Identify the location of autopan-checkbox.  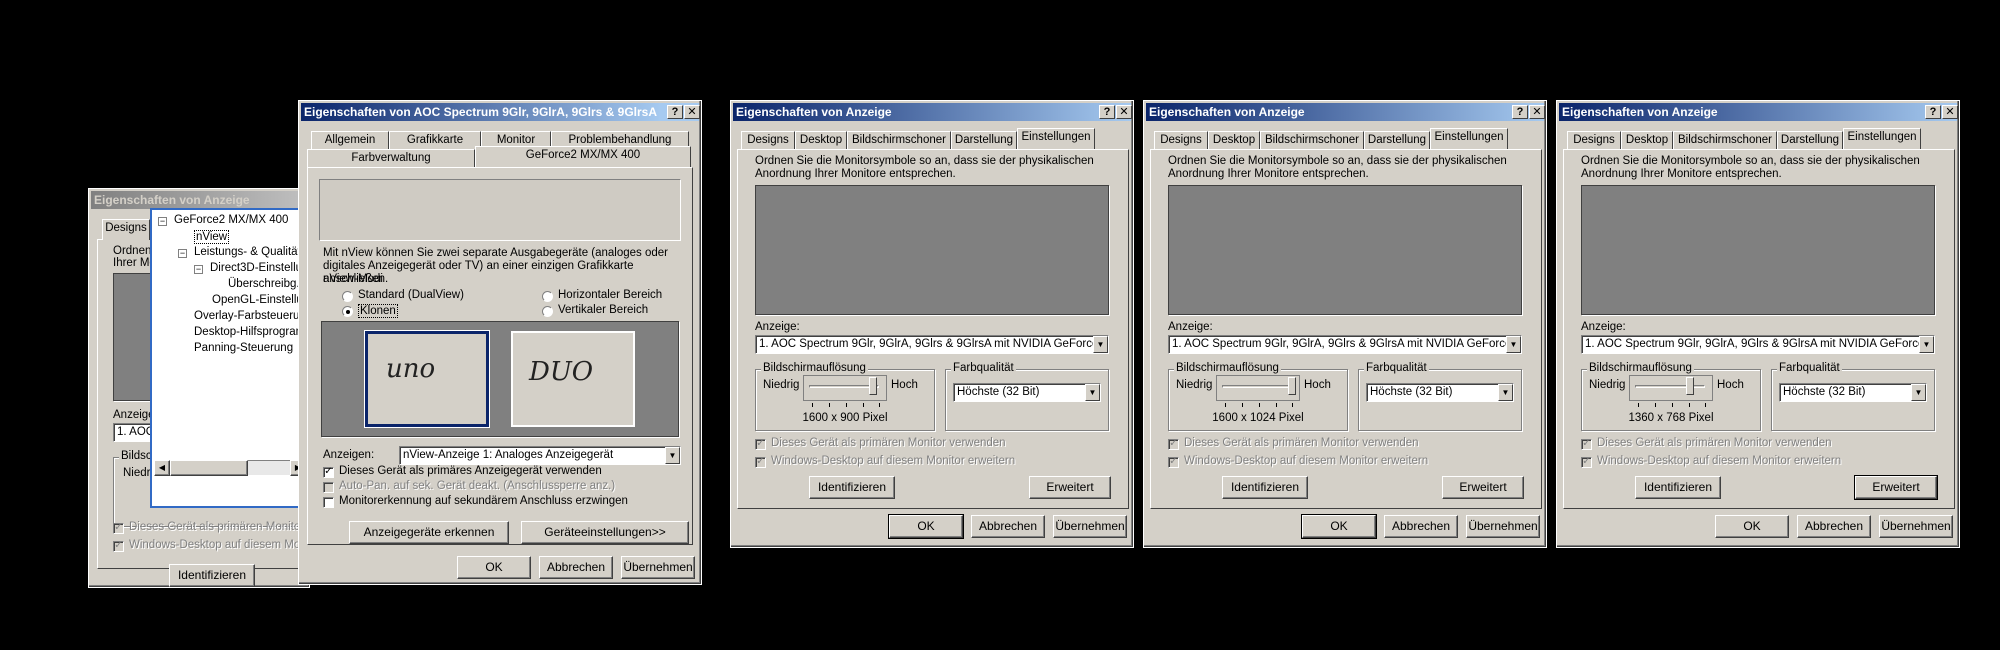
(328, 487).